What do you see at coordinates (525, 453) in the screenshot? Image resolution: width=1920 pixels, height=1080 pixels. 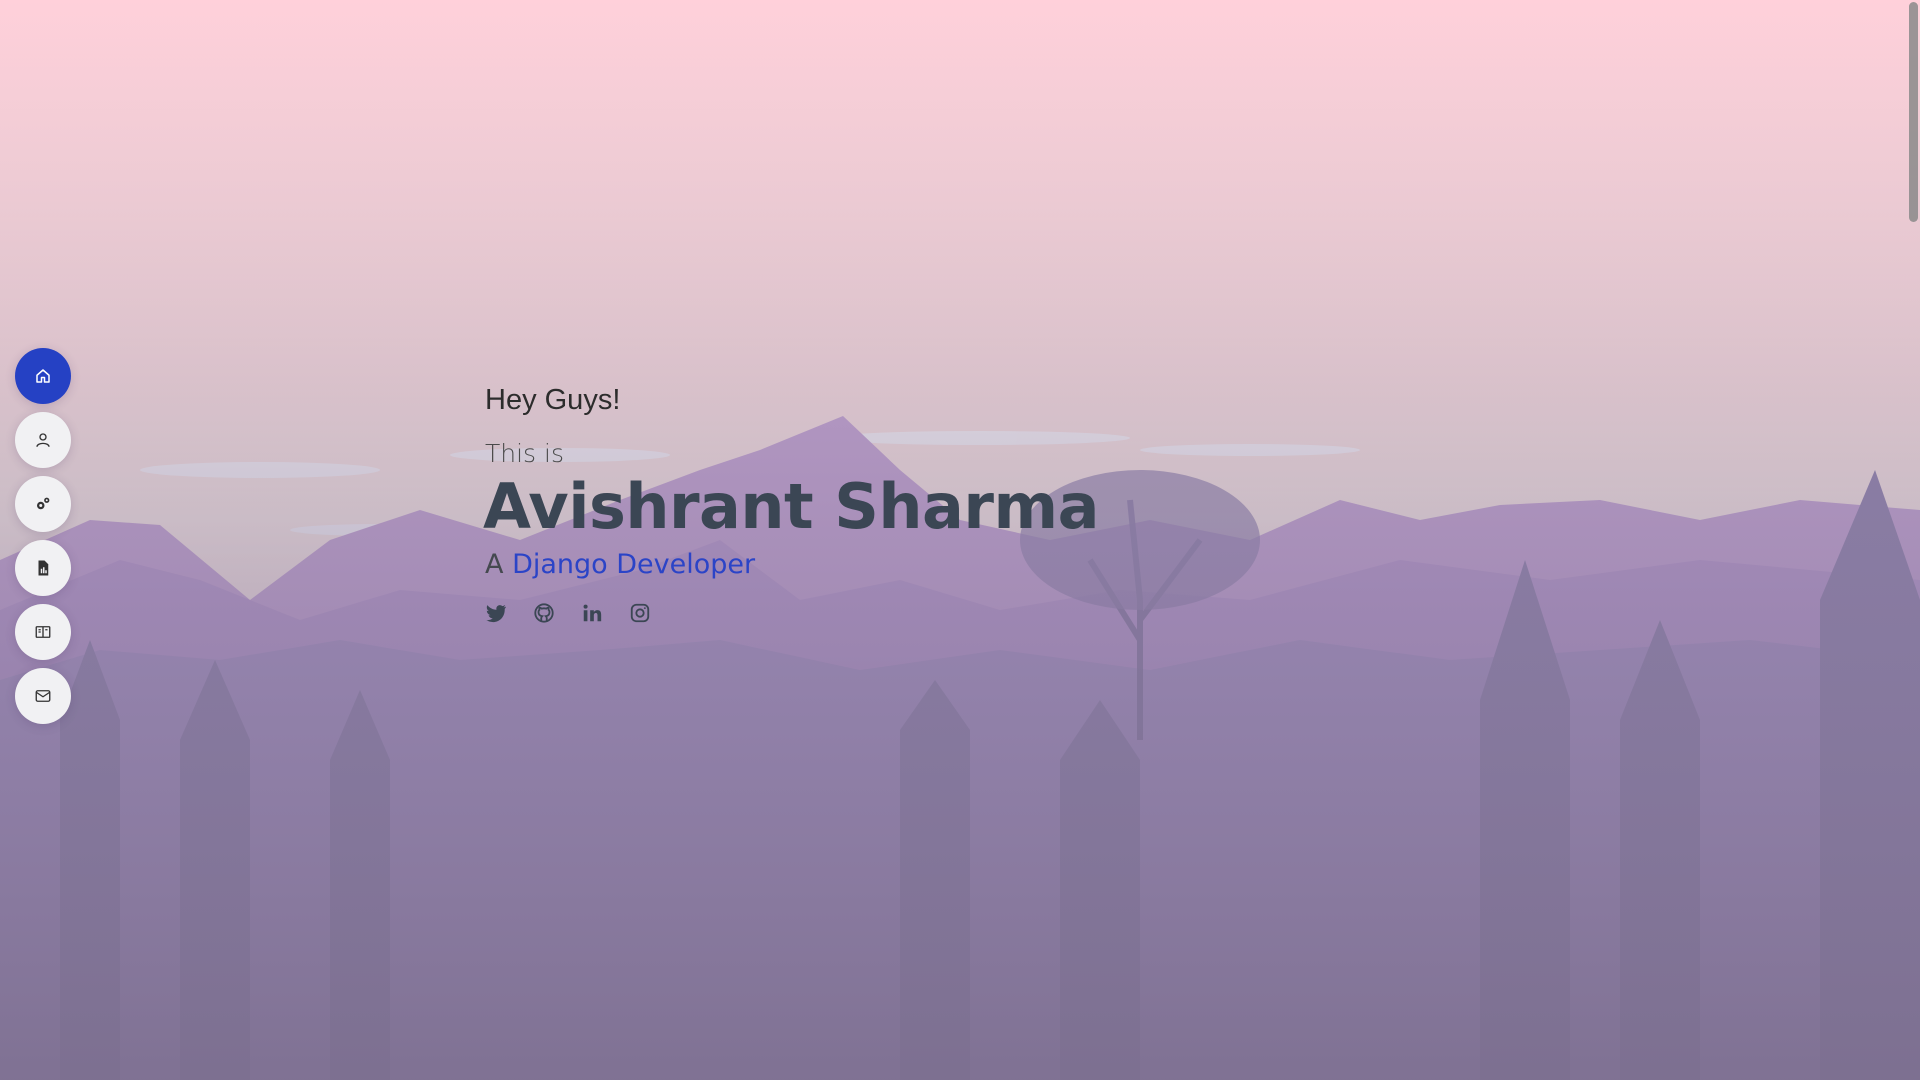 I see `intro-text: This is` at bounding box center [525, 453].